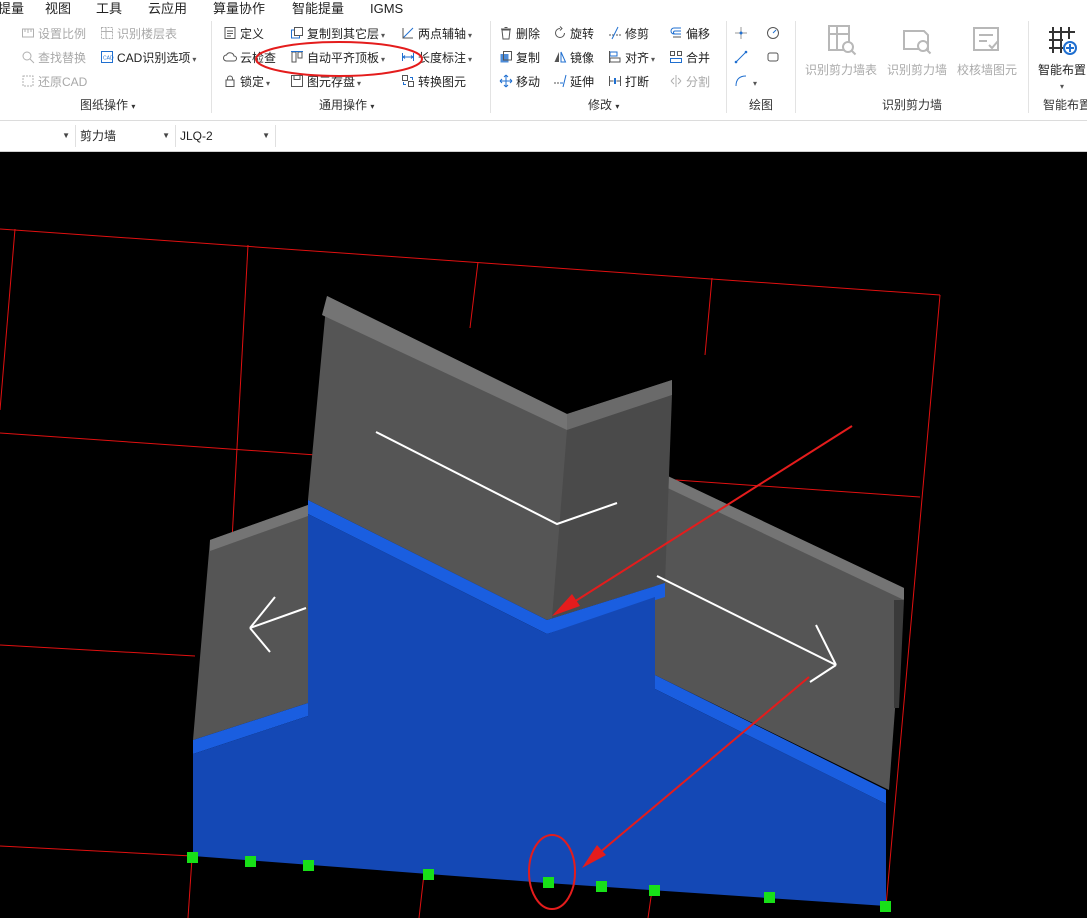 The width and height of the screenshot is (1087, 918). I want to click on set-scale-button: 设置比例, so click(53, 34).